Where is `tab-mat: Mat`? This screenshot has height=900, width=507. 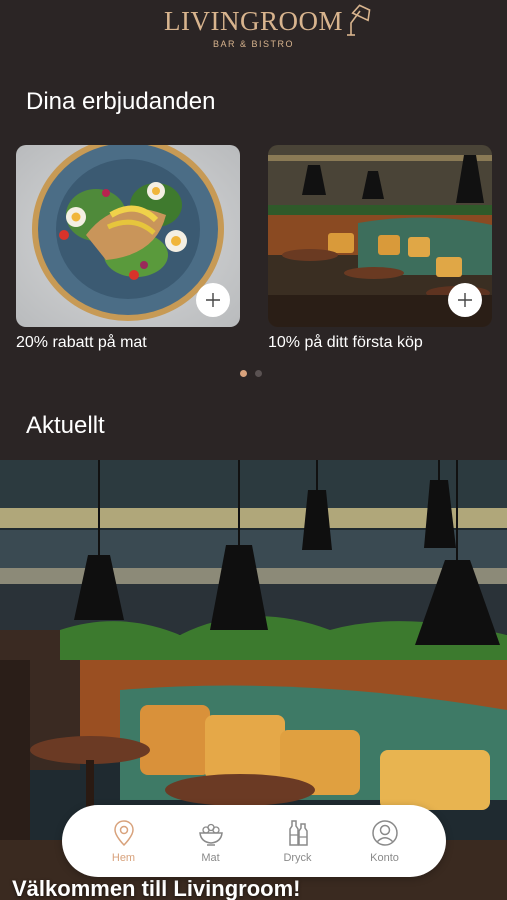 tab-mat: Mat is located at coordinates (211, 841).